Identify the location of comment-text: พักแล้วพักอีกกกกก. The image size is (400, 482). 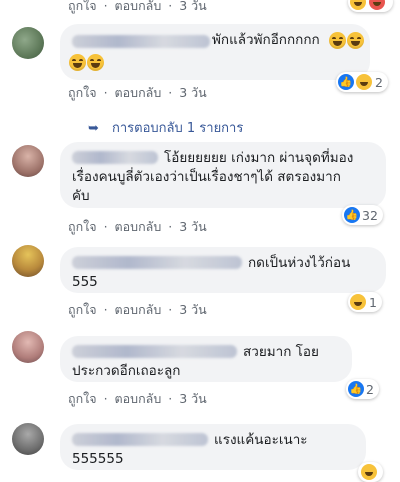
(266, 40).